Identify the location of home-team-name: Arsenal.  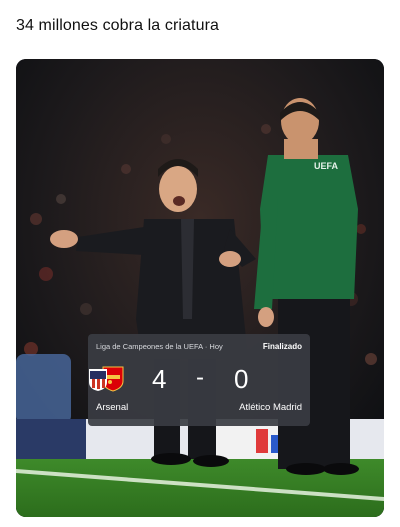
(112, 407).